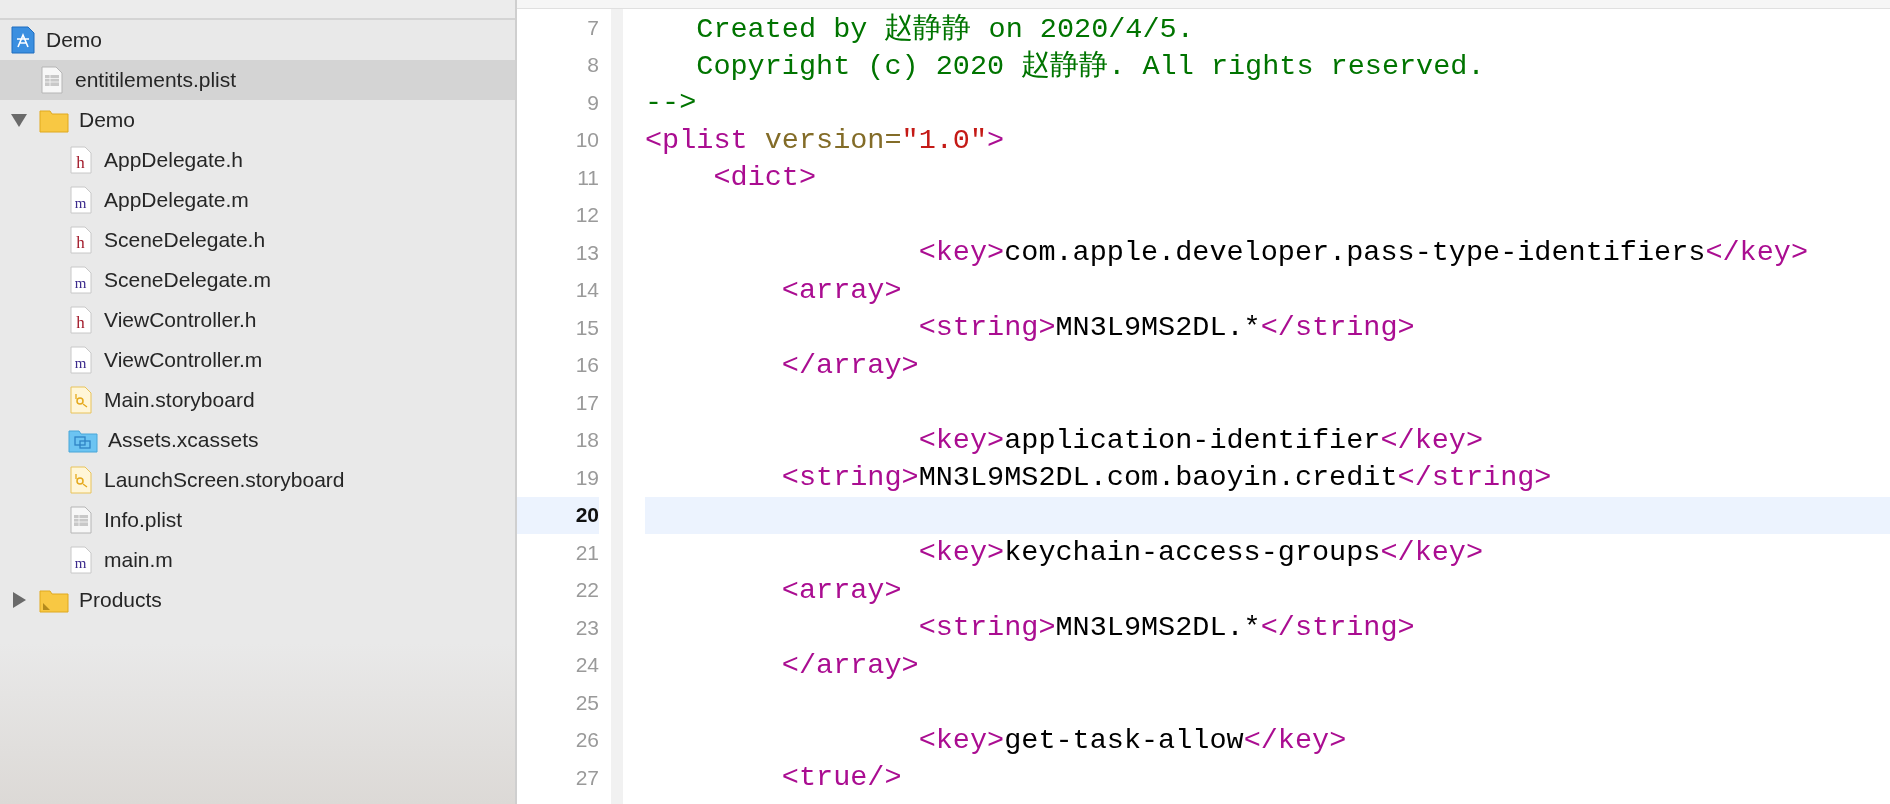 Image resolution: width=1890 pixels, height=804 pixels. What do you see at coordinates (593, 65) in the screenshot?
I see `line-number: 8` at bounding box center [593, 65].